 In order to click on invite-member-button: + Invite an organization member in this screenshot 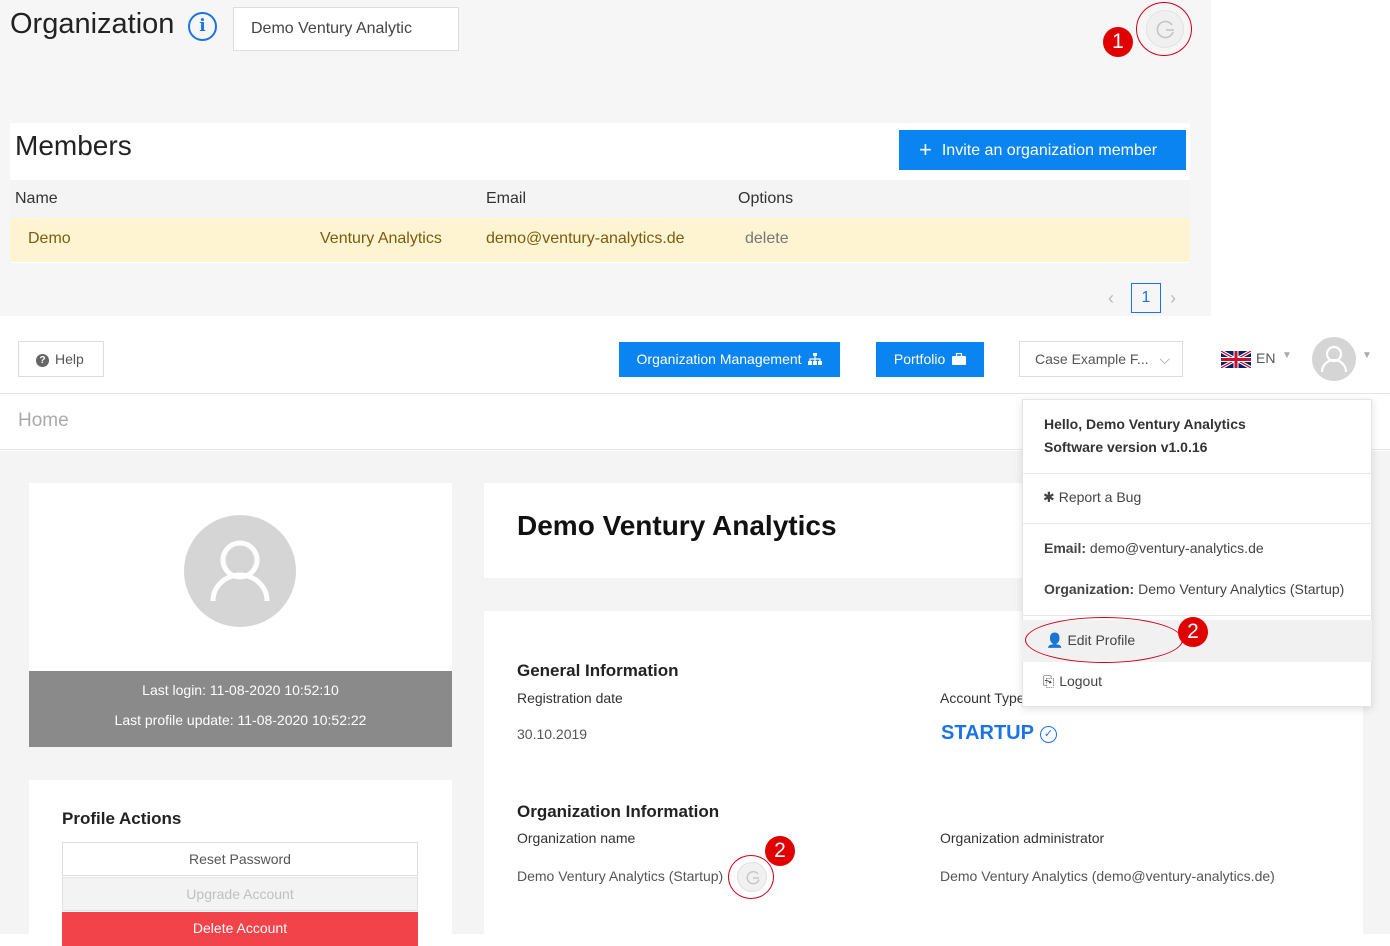, I will do `click(1042, 150)`.